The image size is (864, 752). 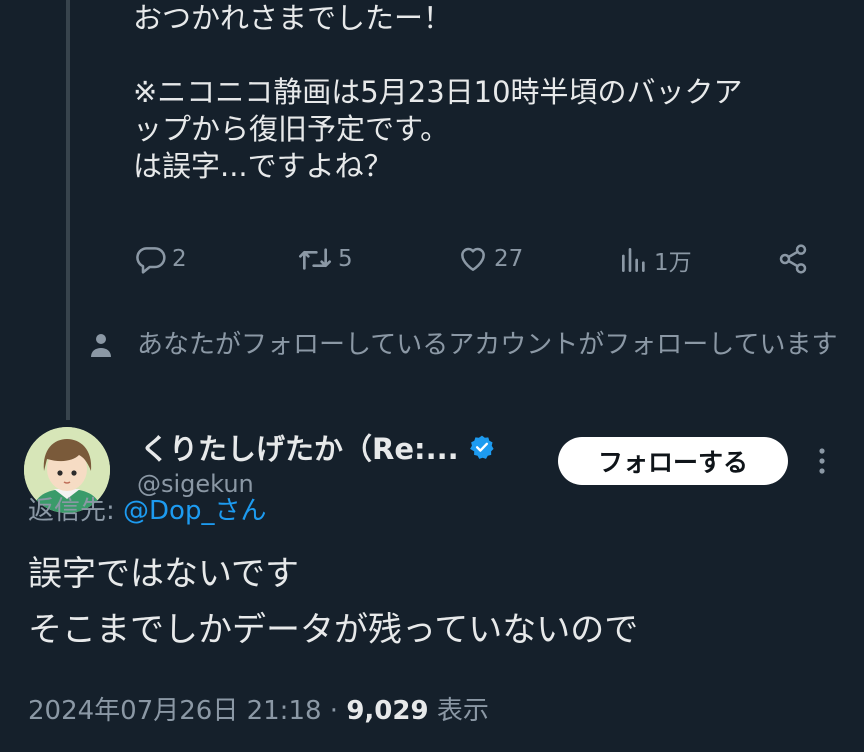 I want to click on social-context: あなたがフォローしているアカウントがフォローしています, so click(x=470, y=345).